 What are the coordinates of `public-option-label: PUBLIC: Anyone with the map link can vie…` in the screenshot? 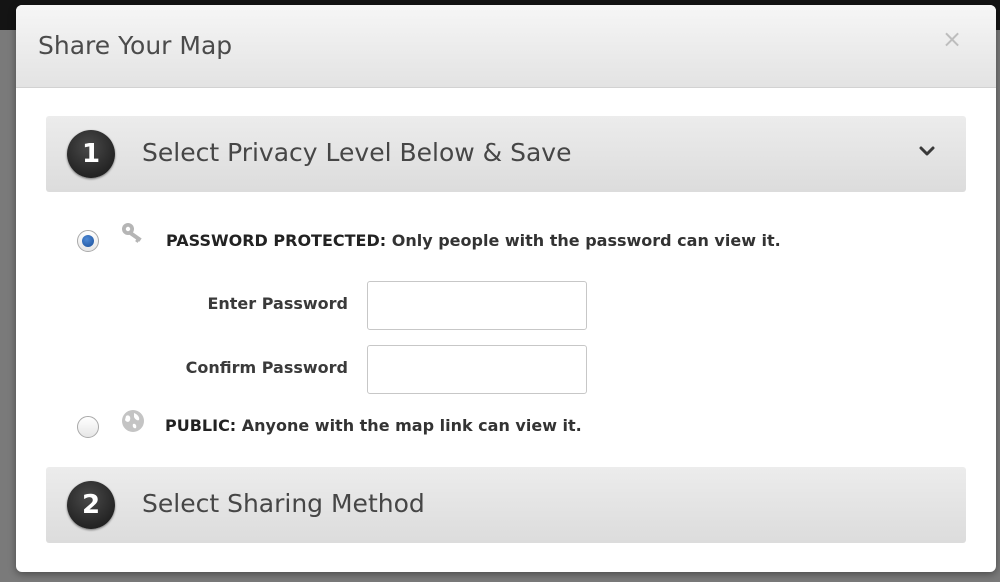 It's located at (373, 425).